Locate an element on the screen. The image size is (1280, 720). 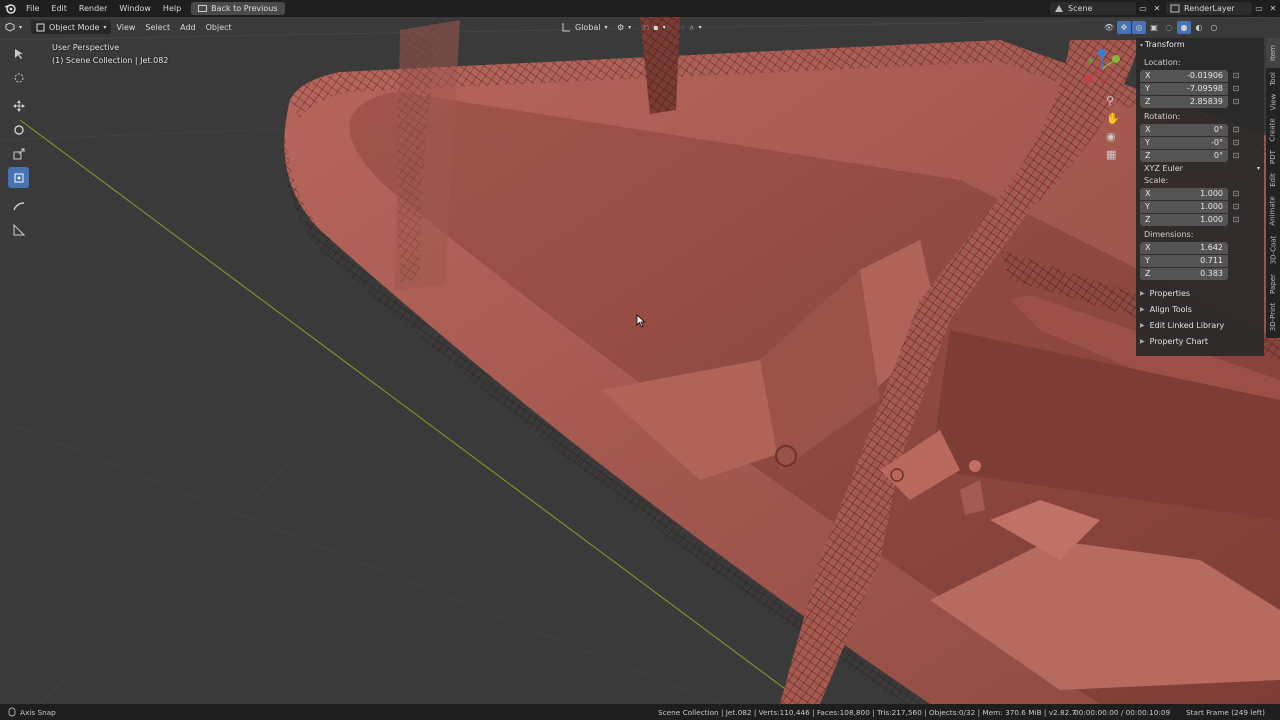
header-menu-add: Add is located at coordinates (188, 27).